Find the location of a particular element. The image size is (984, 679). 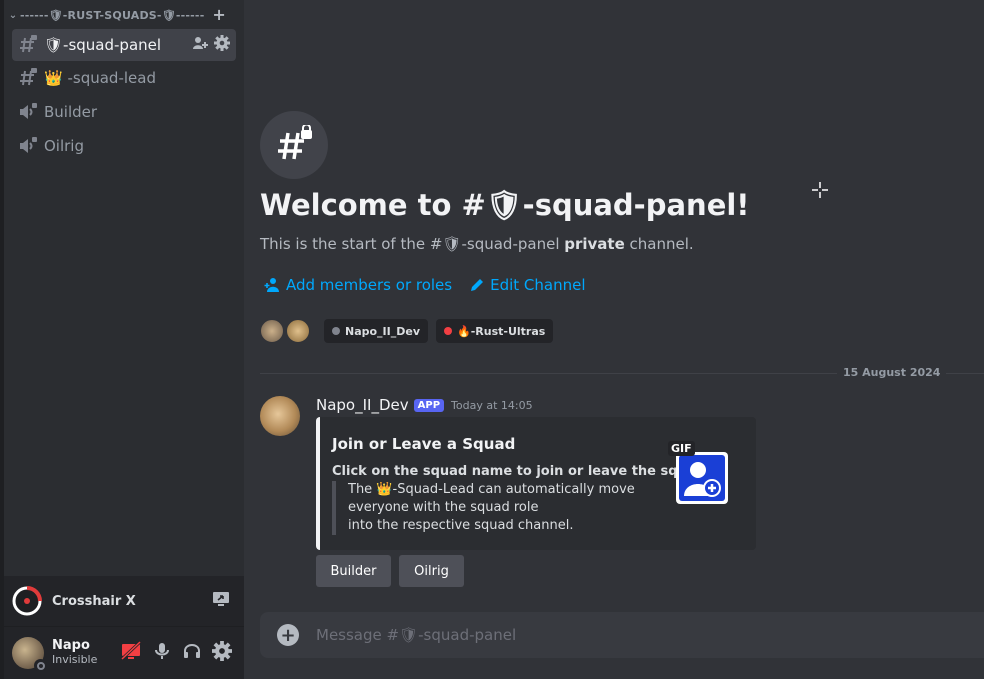

gif-label: GIF is located at coordinates (681, 448).